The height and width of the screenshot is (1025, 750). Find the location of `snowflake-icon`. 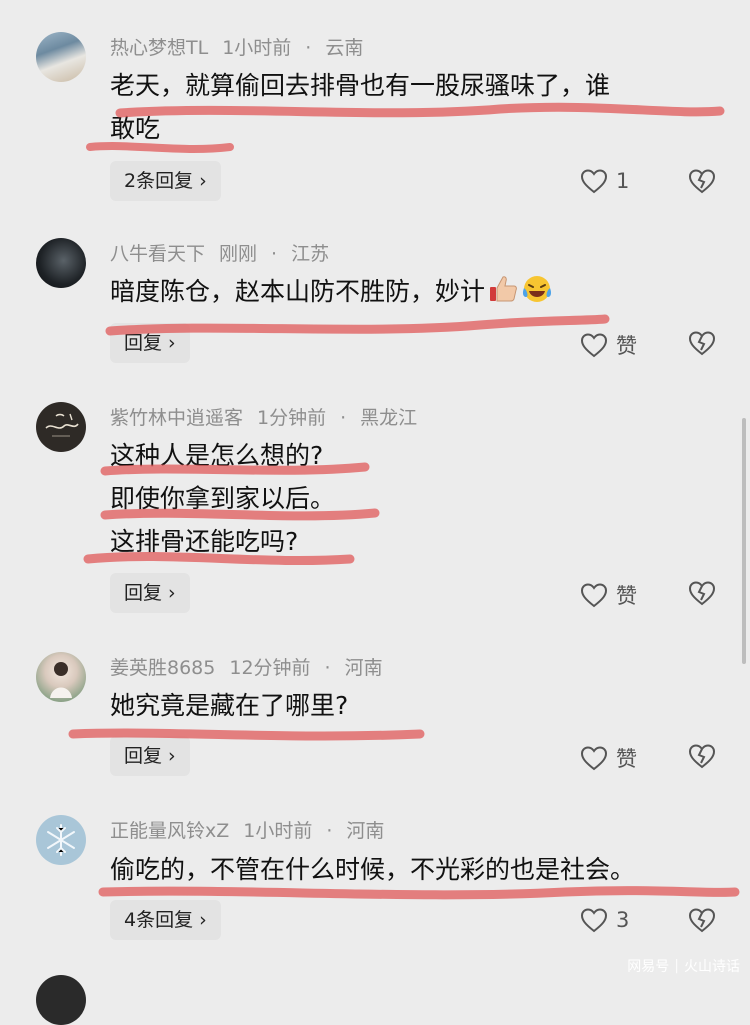

snowflake-icon is located at coordinates (61, 840).